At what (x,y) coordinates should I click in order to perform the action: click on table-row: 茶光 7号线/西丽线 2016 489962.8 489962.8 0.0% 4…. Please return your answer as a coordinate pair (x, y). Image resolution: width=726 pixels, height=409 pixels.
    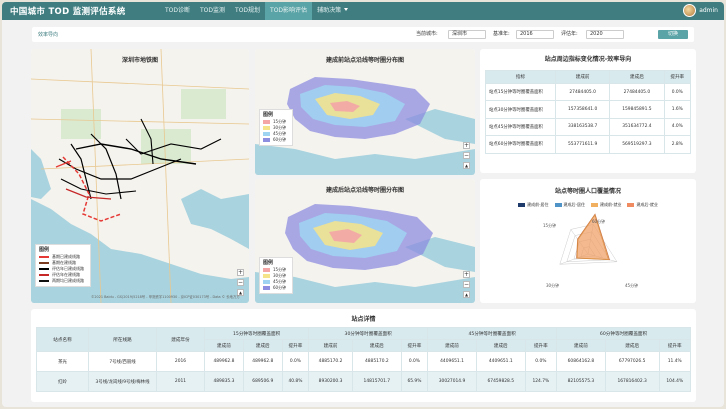
    Looking at the image, I should click on (363, 361).